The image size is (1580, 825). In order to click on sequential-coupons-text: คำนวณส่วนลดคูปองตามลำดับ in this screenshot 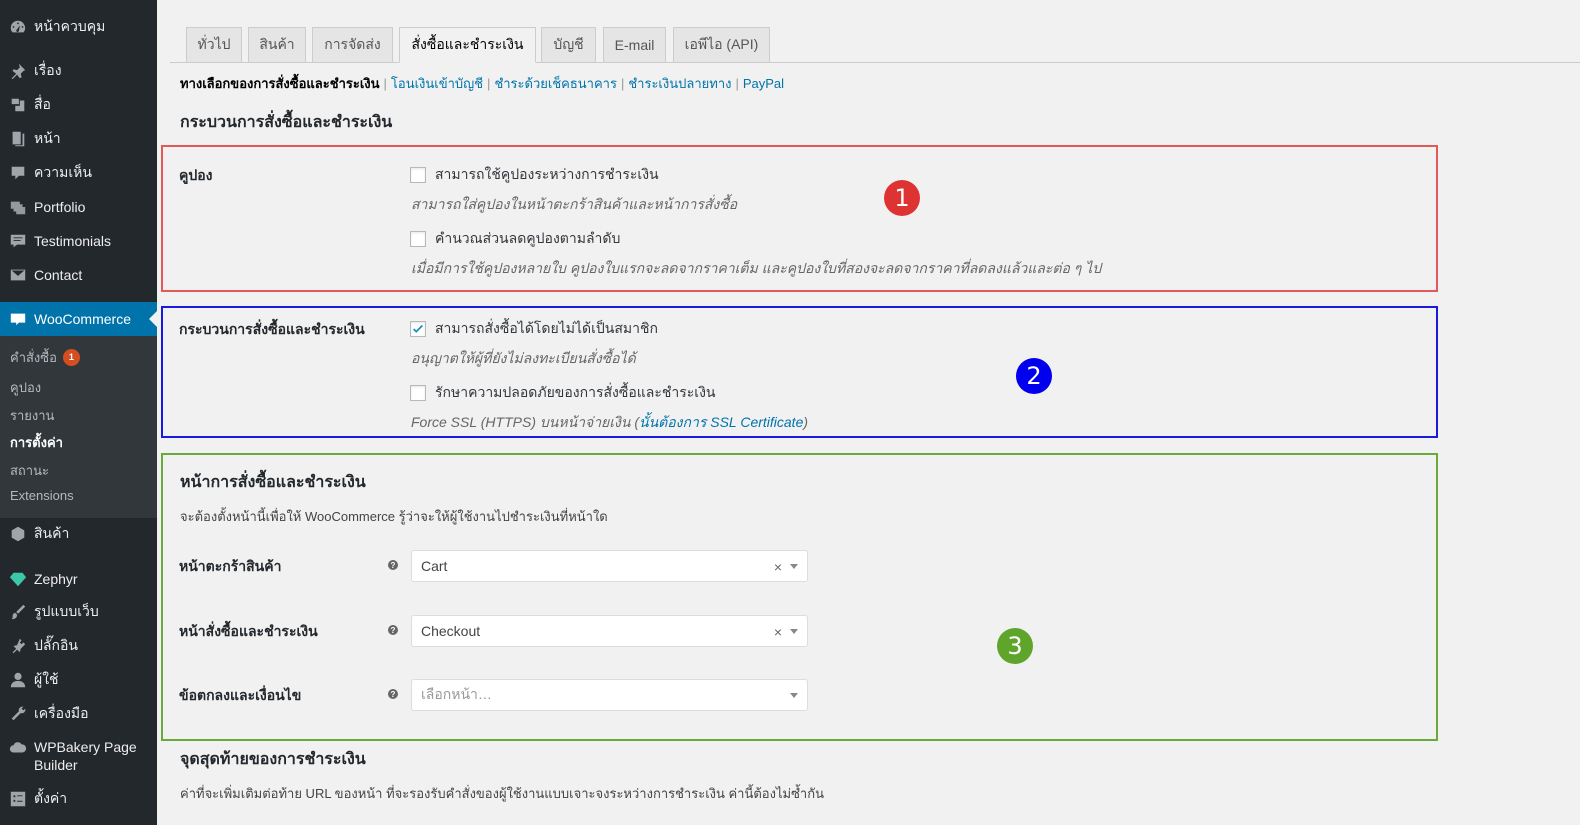, I will do `click(528, 238)`.